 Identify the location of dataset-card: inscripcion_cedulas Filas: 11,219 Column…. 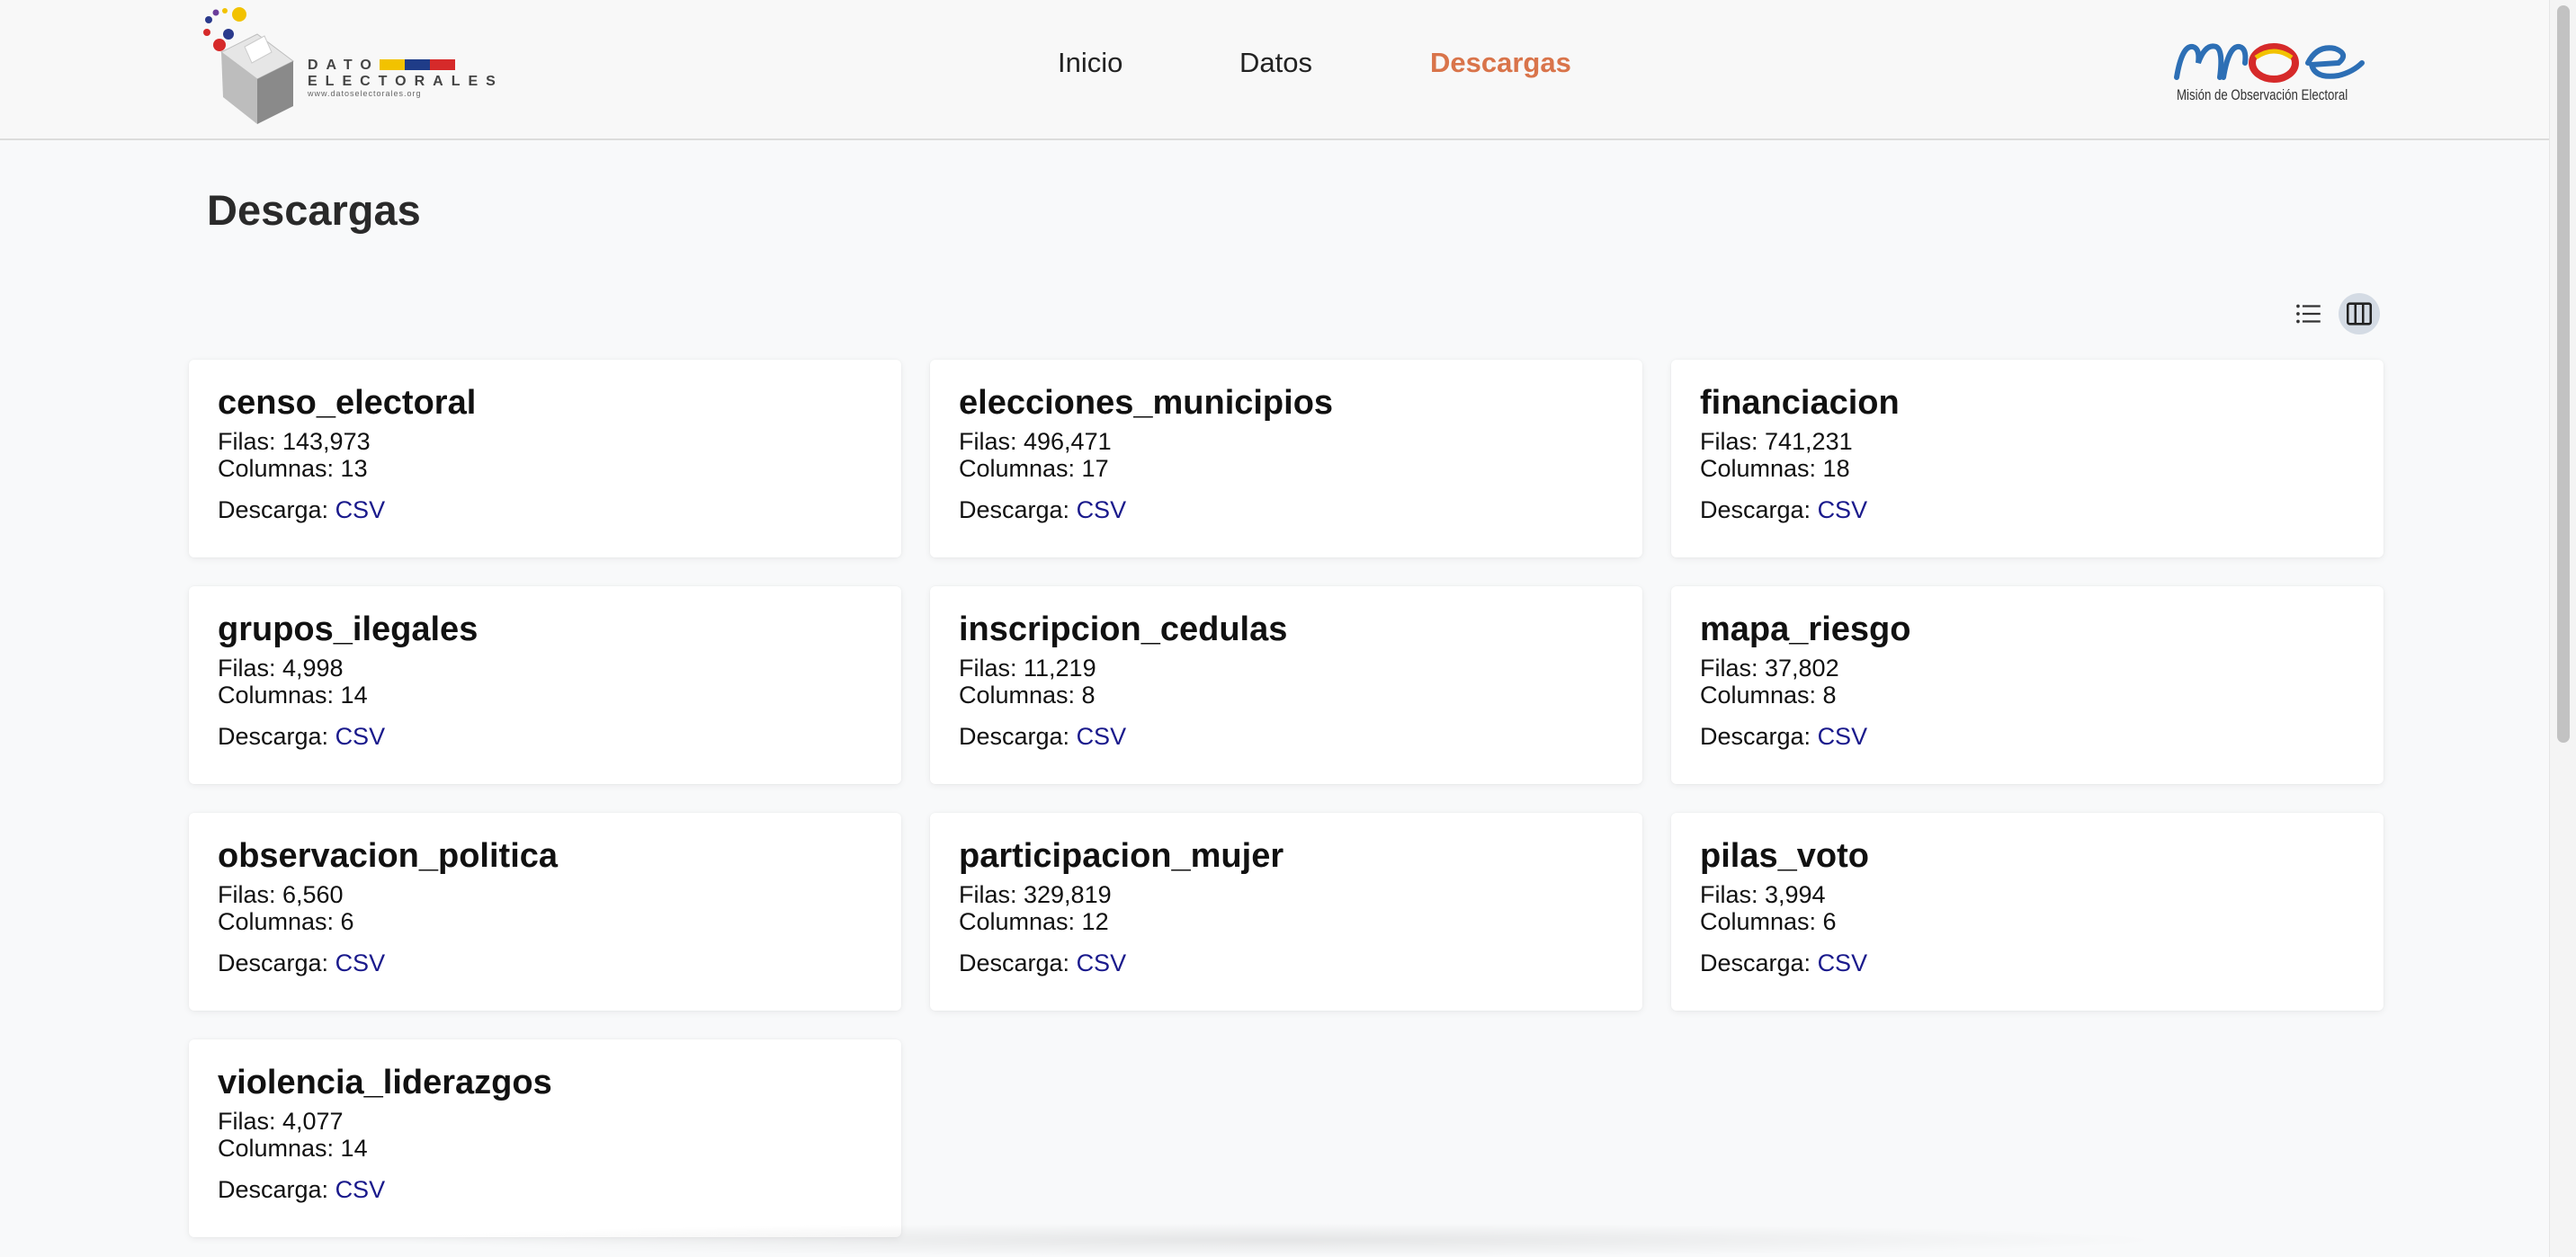
(1286, 685).